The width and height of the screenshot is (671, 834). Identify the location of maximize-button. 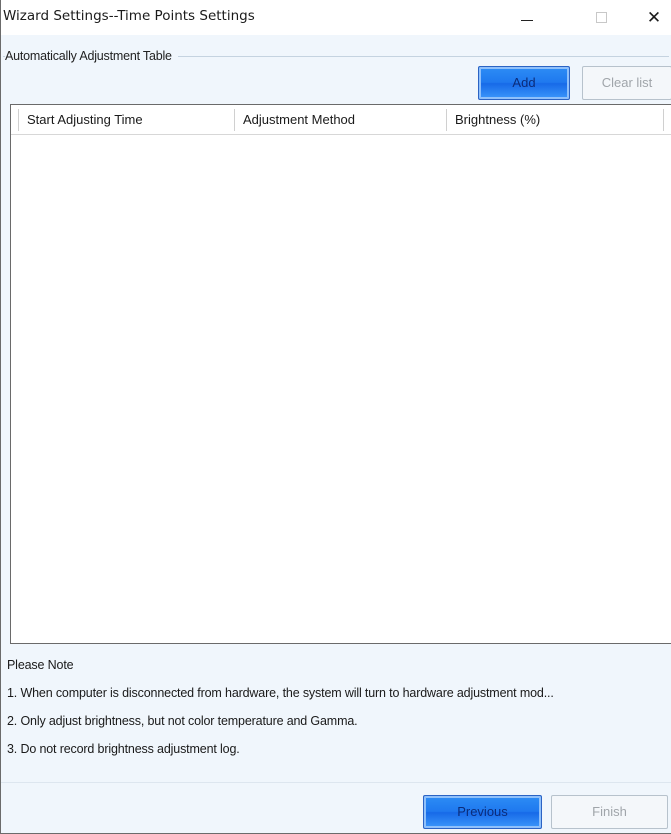
(601, 17).